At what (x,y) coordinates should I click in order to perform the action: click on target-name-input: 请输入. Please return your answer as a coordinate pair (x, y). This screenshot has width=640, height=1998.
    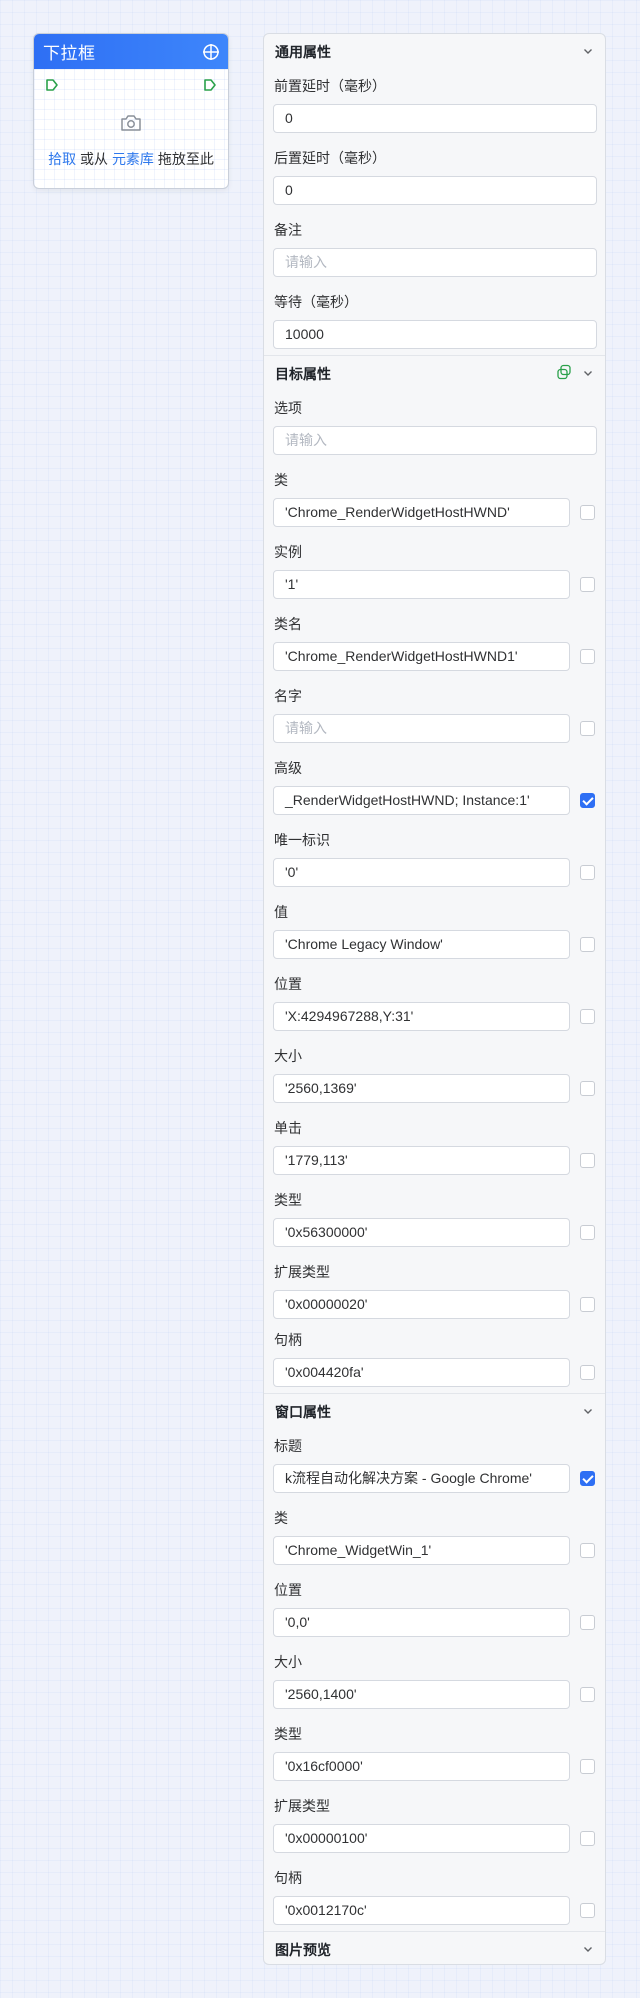
    Looking at the image, I should click on (421, 728).